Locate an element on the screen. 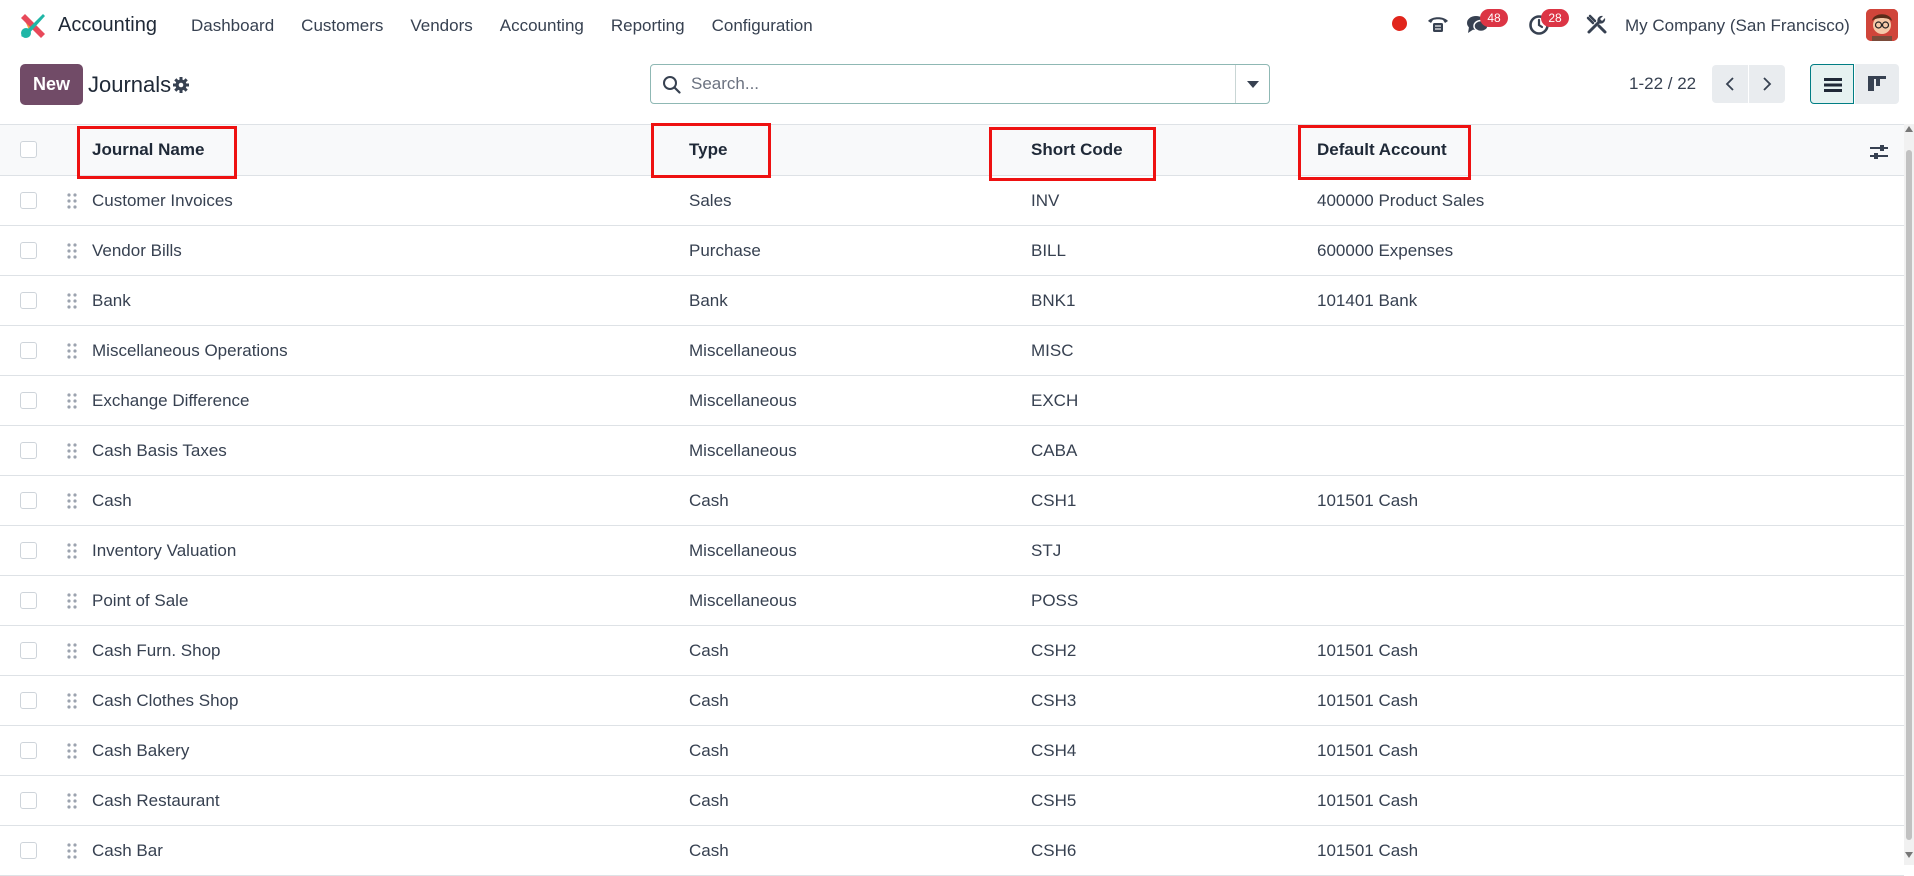 The image size is (1914, 876). table-row: Cash Cash CSH1 101501 Cash is located at coordinates (952, 501).